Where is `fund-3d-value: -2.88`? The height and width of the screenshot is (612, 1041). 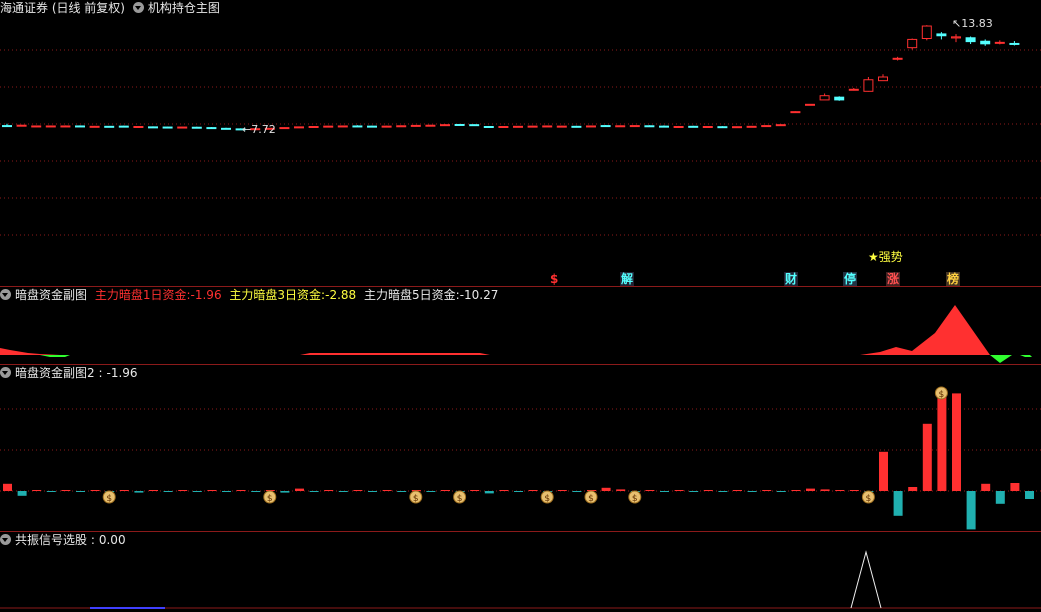
fund-3d-value: -2.88 is located at coordinates (341, 295).